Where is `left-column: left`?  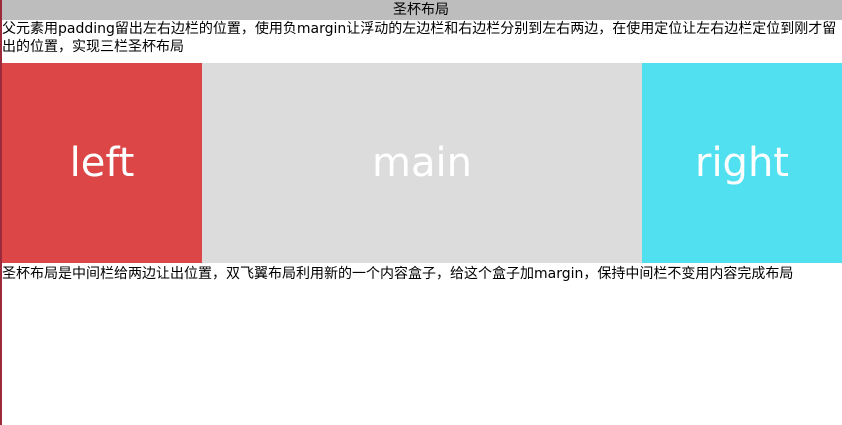
left-column: left is located at coordinates (102, 163).